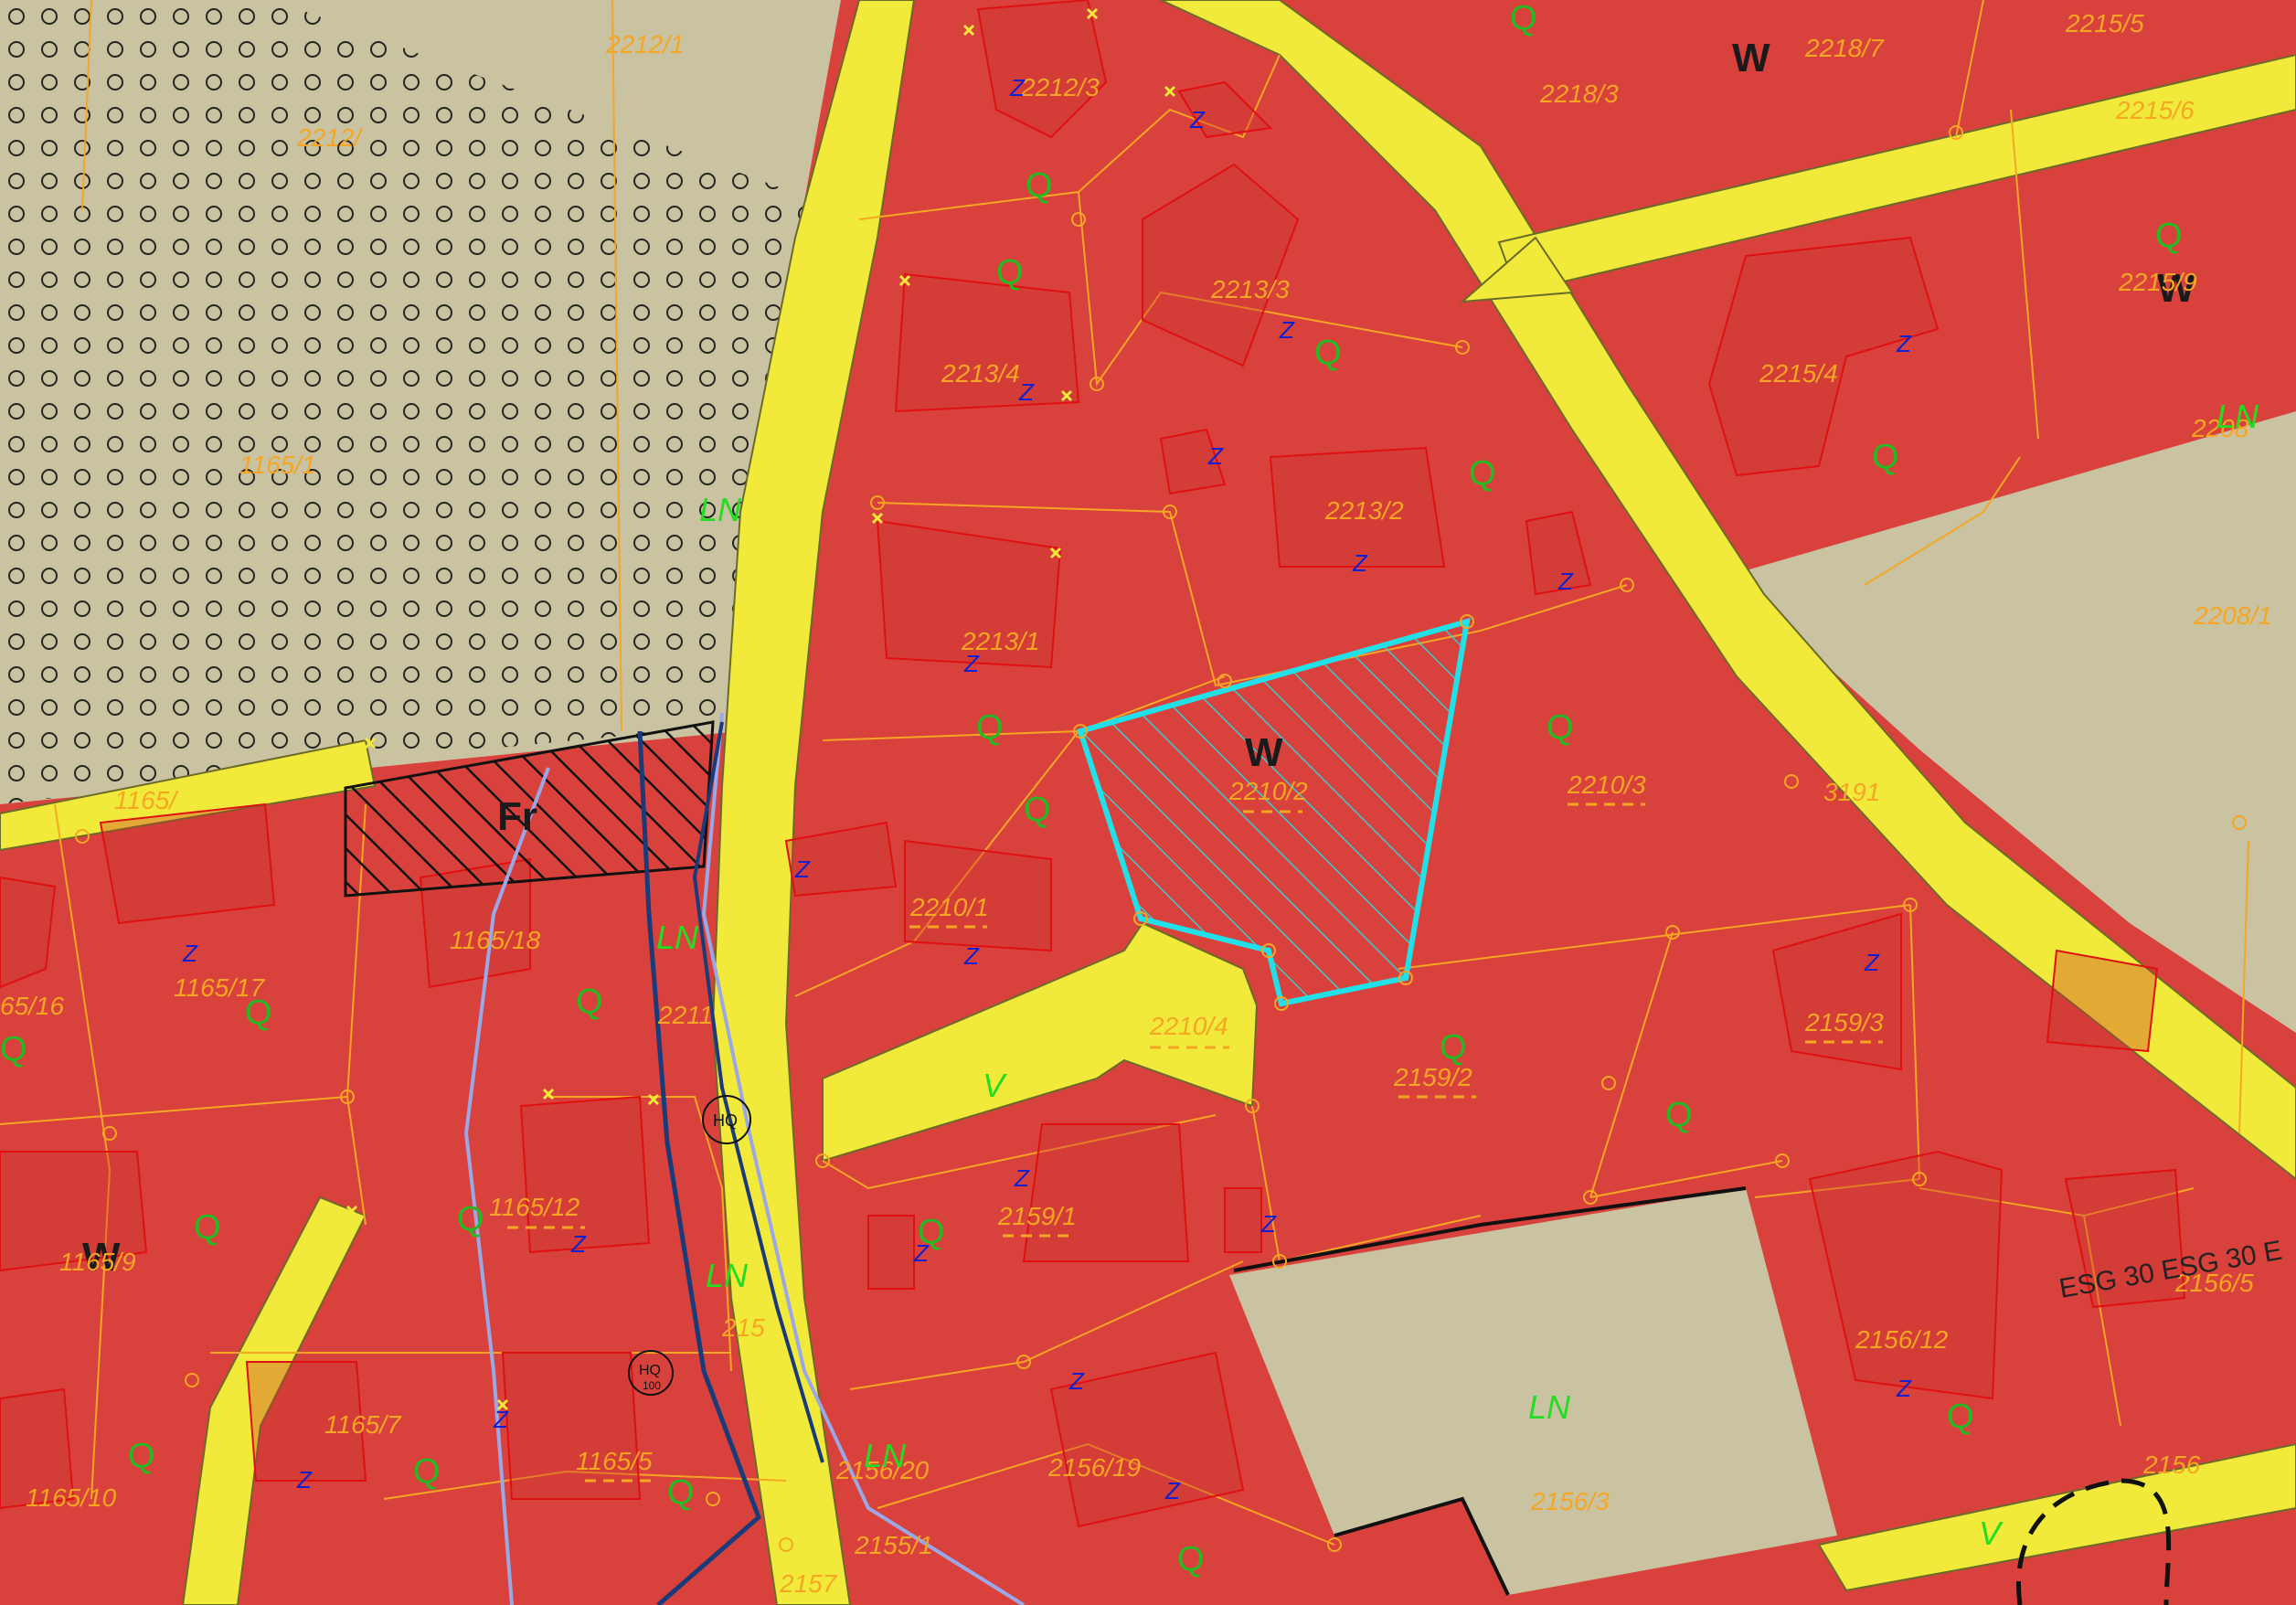 This screenshot has width=2296, height=1605. What do you see at coordinates (1250, 289) in the screenshot?
I see `parcel-label: 2213/3` at bounding box center [1250, 289].